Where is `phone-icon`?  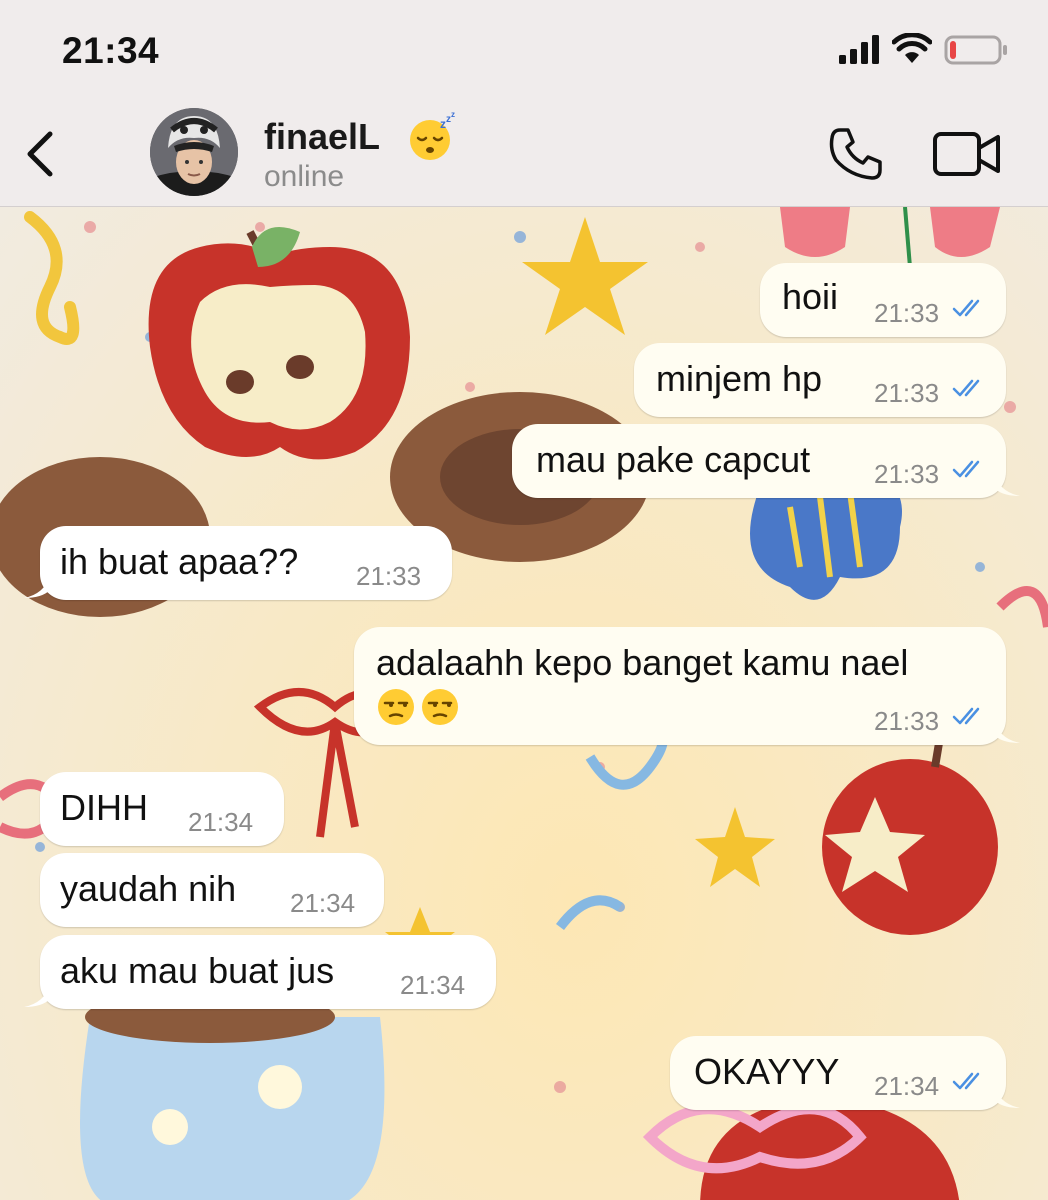
phone-icon is located at coordinates (855, 154).